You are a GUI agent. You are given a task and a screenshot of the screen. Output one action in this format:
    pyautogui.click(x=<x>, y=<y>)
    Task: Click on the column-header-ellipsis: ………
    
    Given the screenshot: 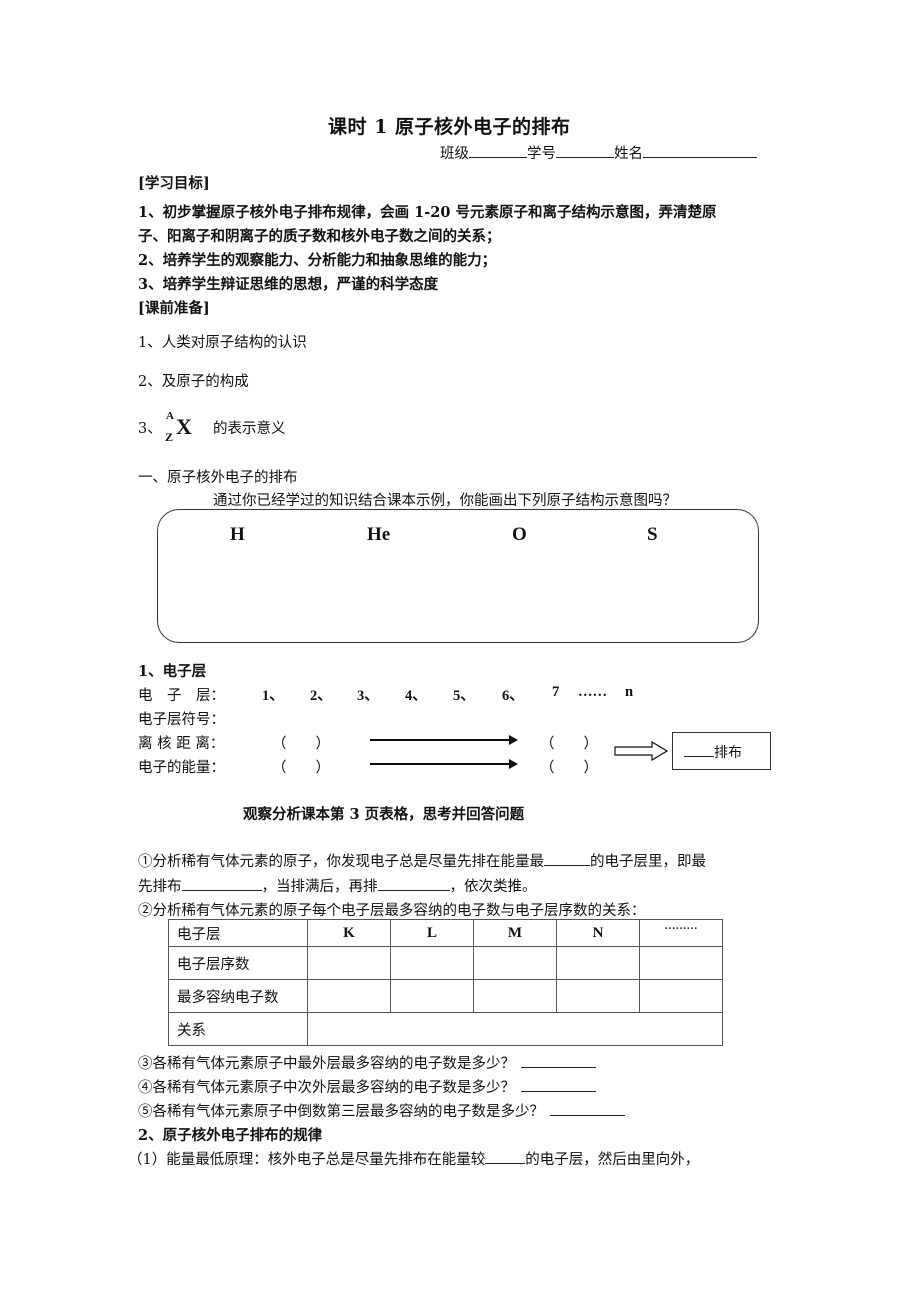 What is the action you would take?
    pyautogui.click(x=681, y=933)
    